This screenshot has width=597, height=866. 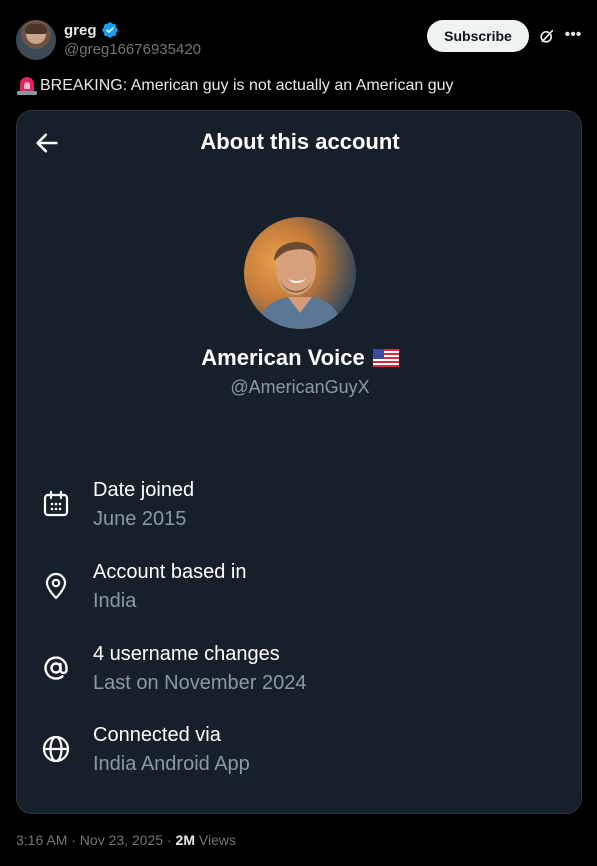 I want to click on info-label: Account based in, so click(x=170, y=572).